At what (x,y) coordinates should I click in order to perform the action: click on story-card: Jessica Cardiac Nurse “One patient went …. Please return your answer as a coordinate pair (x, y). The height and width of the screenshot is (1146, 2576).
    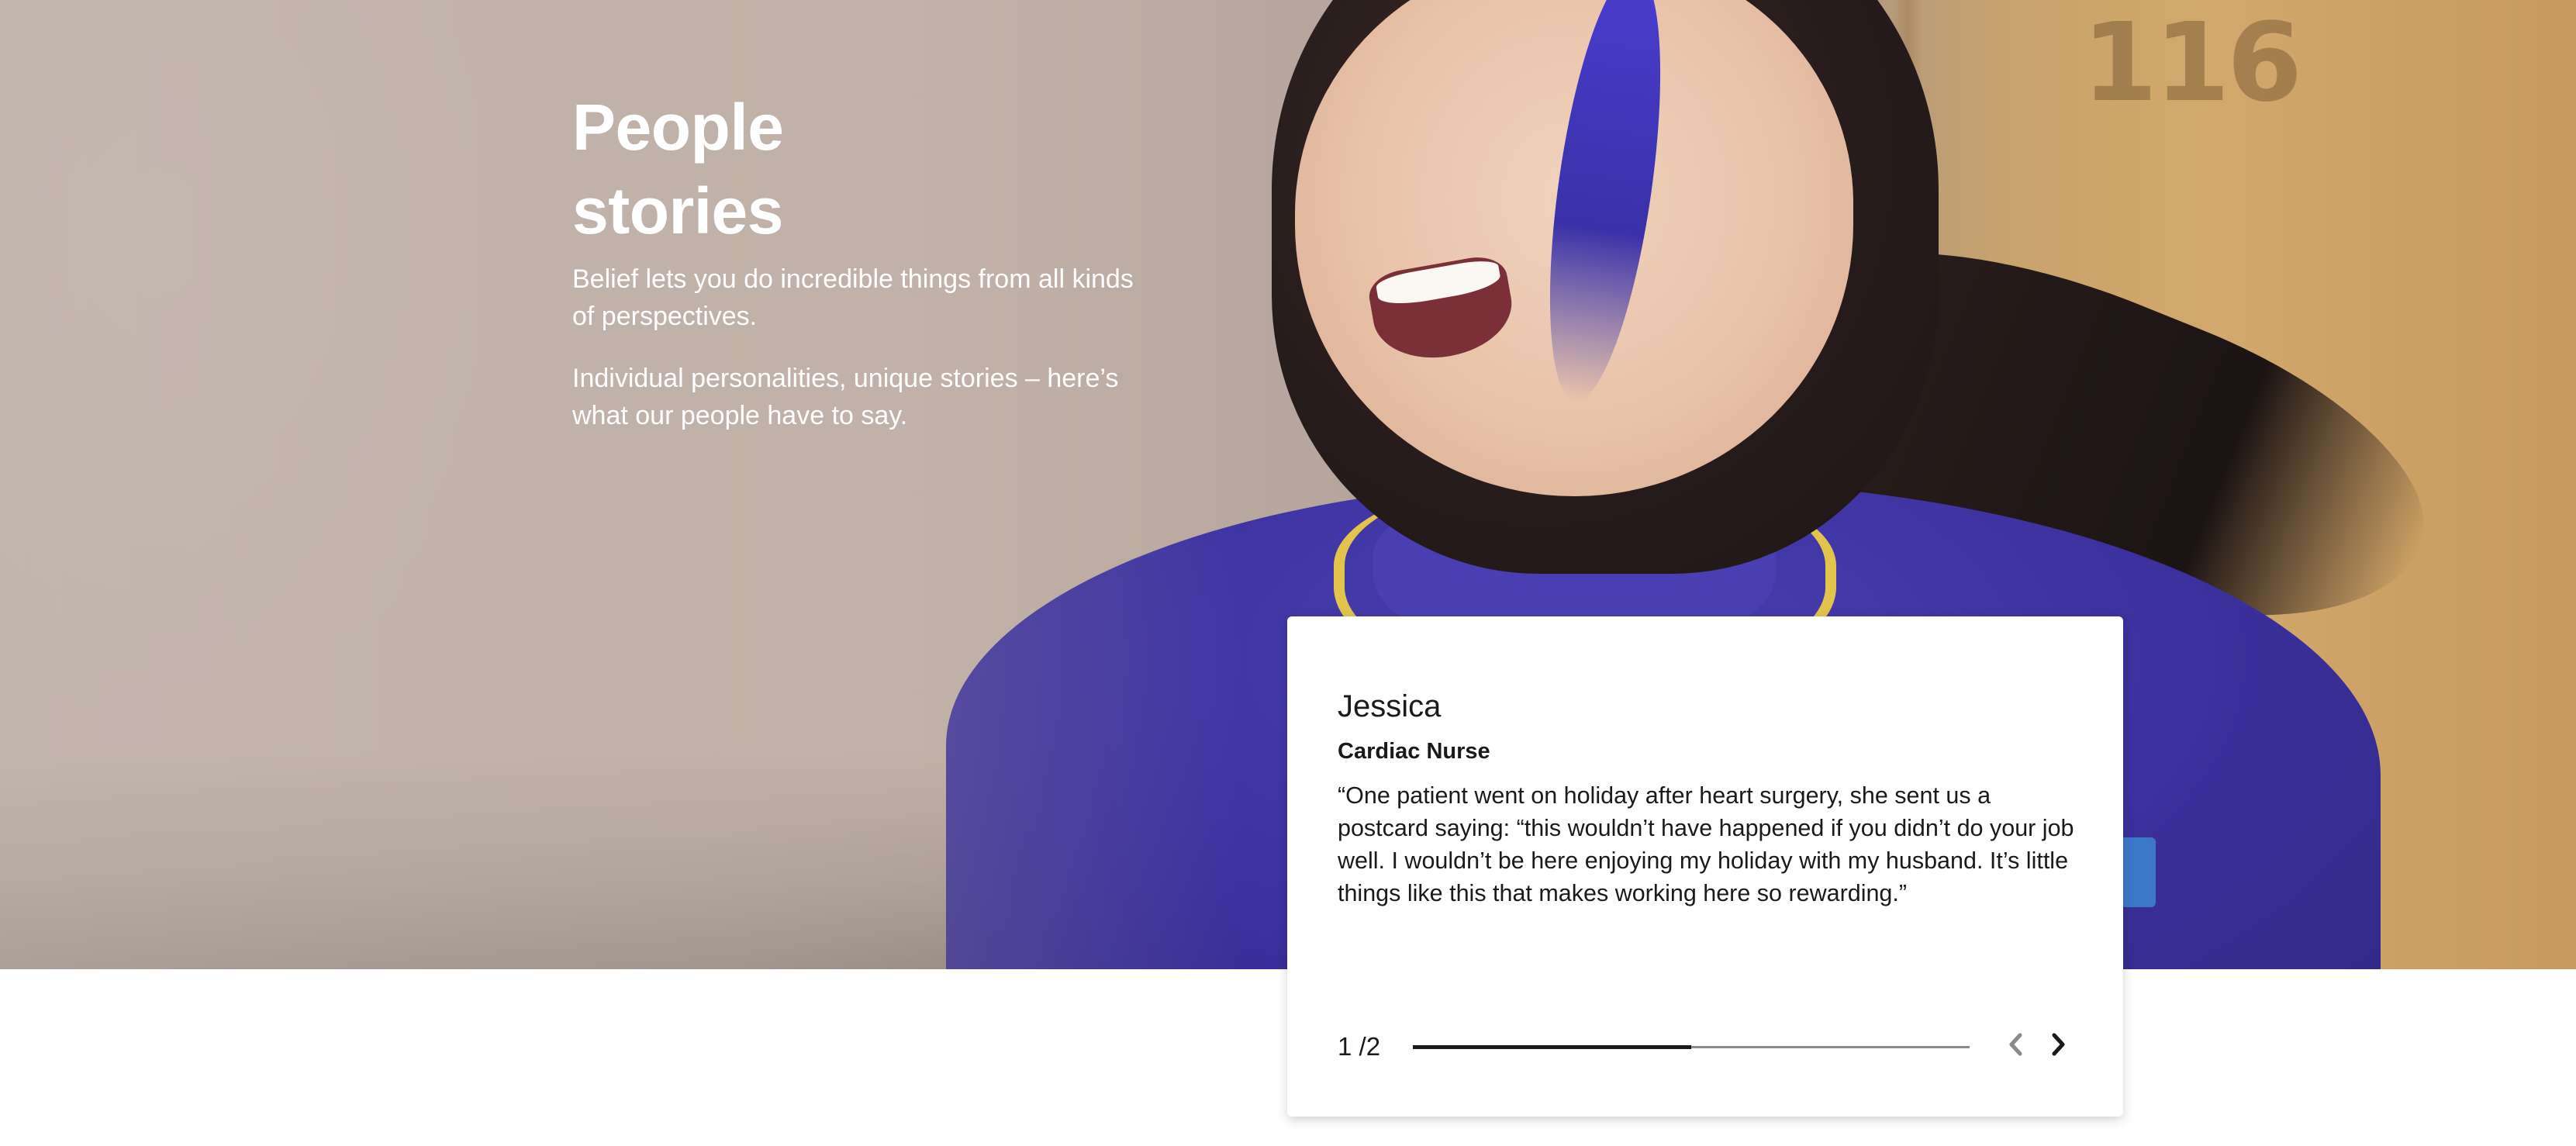
    Looking at the image, I should click on (1705, 867).